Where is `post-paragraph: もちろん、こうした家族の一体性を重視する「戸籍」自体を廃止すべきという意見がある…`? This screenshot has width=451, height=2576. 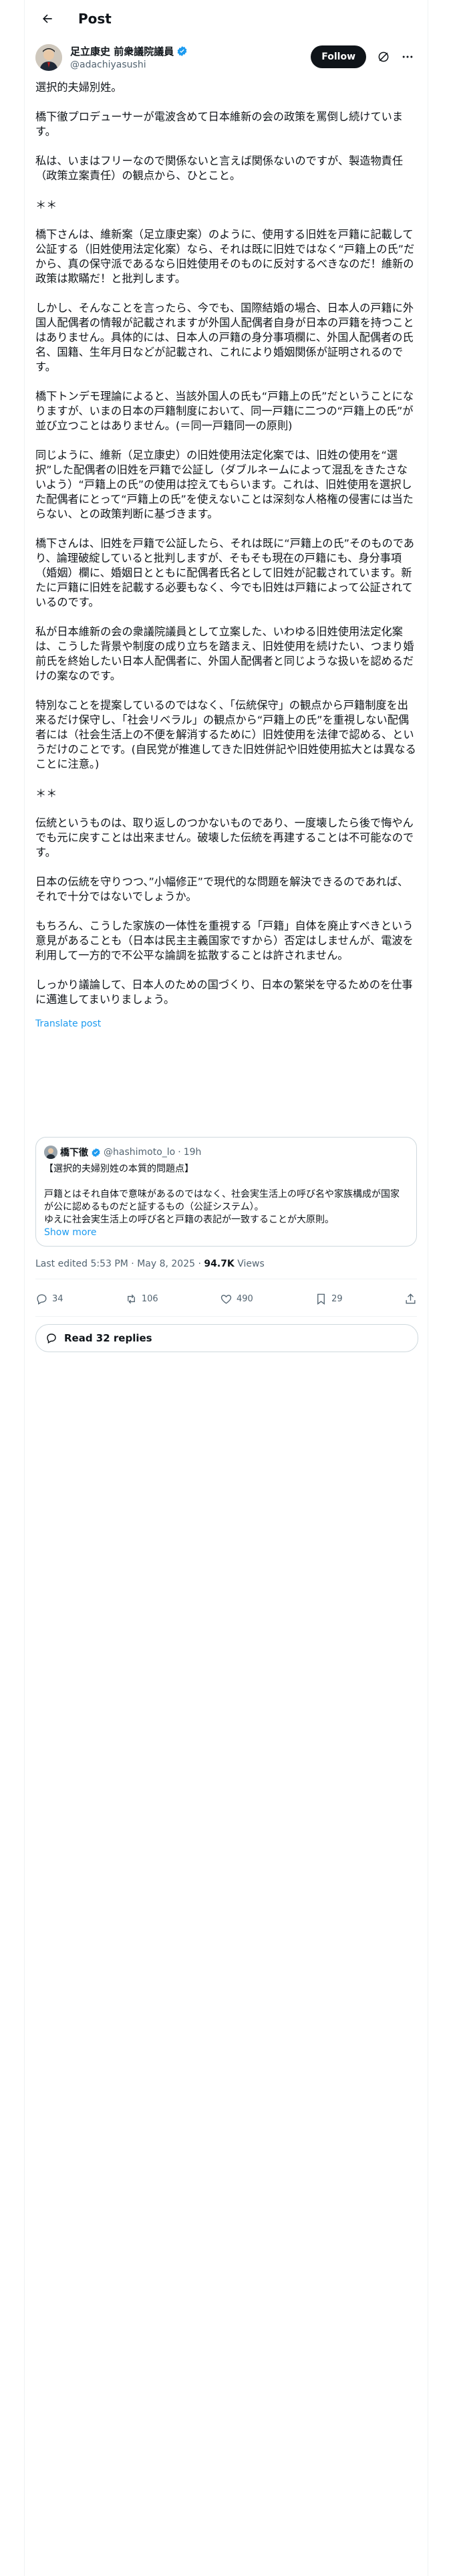
post-paragraph: もちろん、こうした家族の一体性を重視する「戸籍」自体を廃止すべきという意見がある… is located at coordinates (224, 941).